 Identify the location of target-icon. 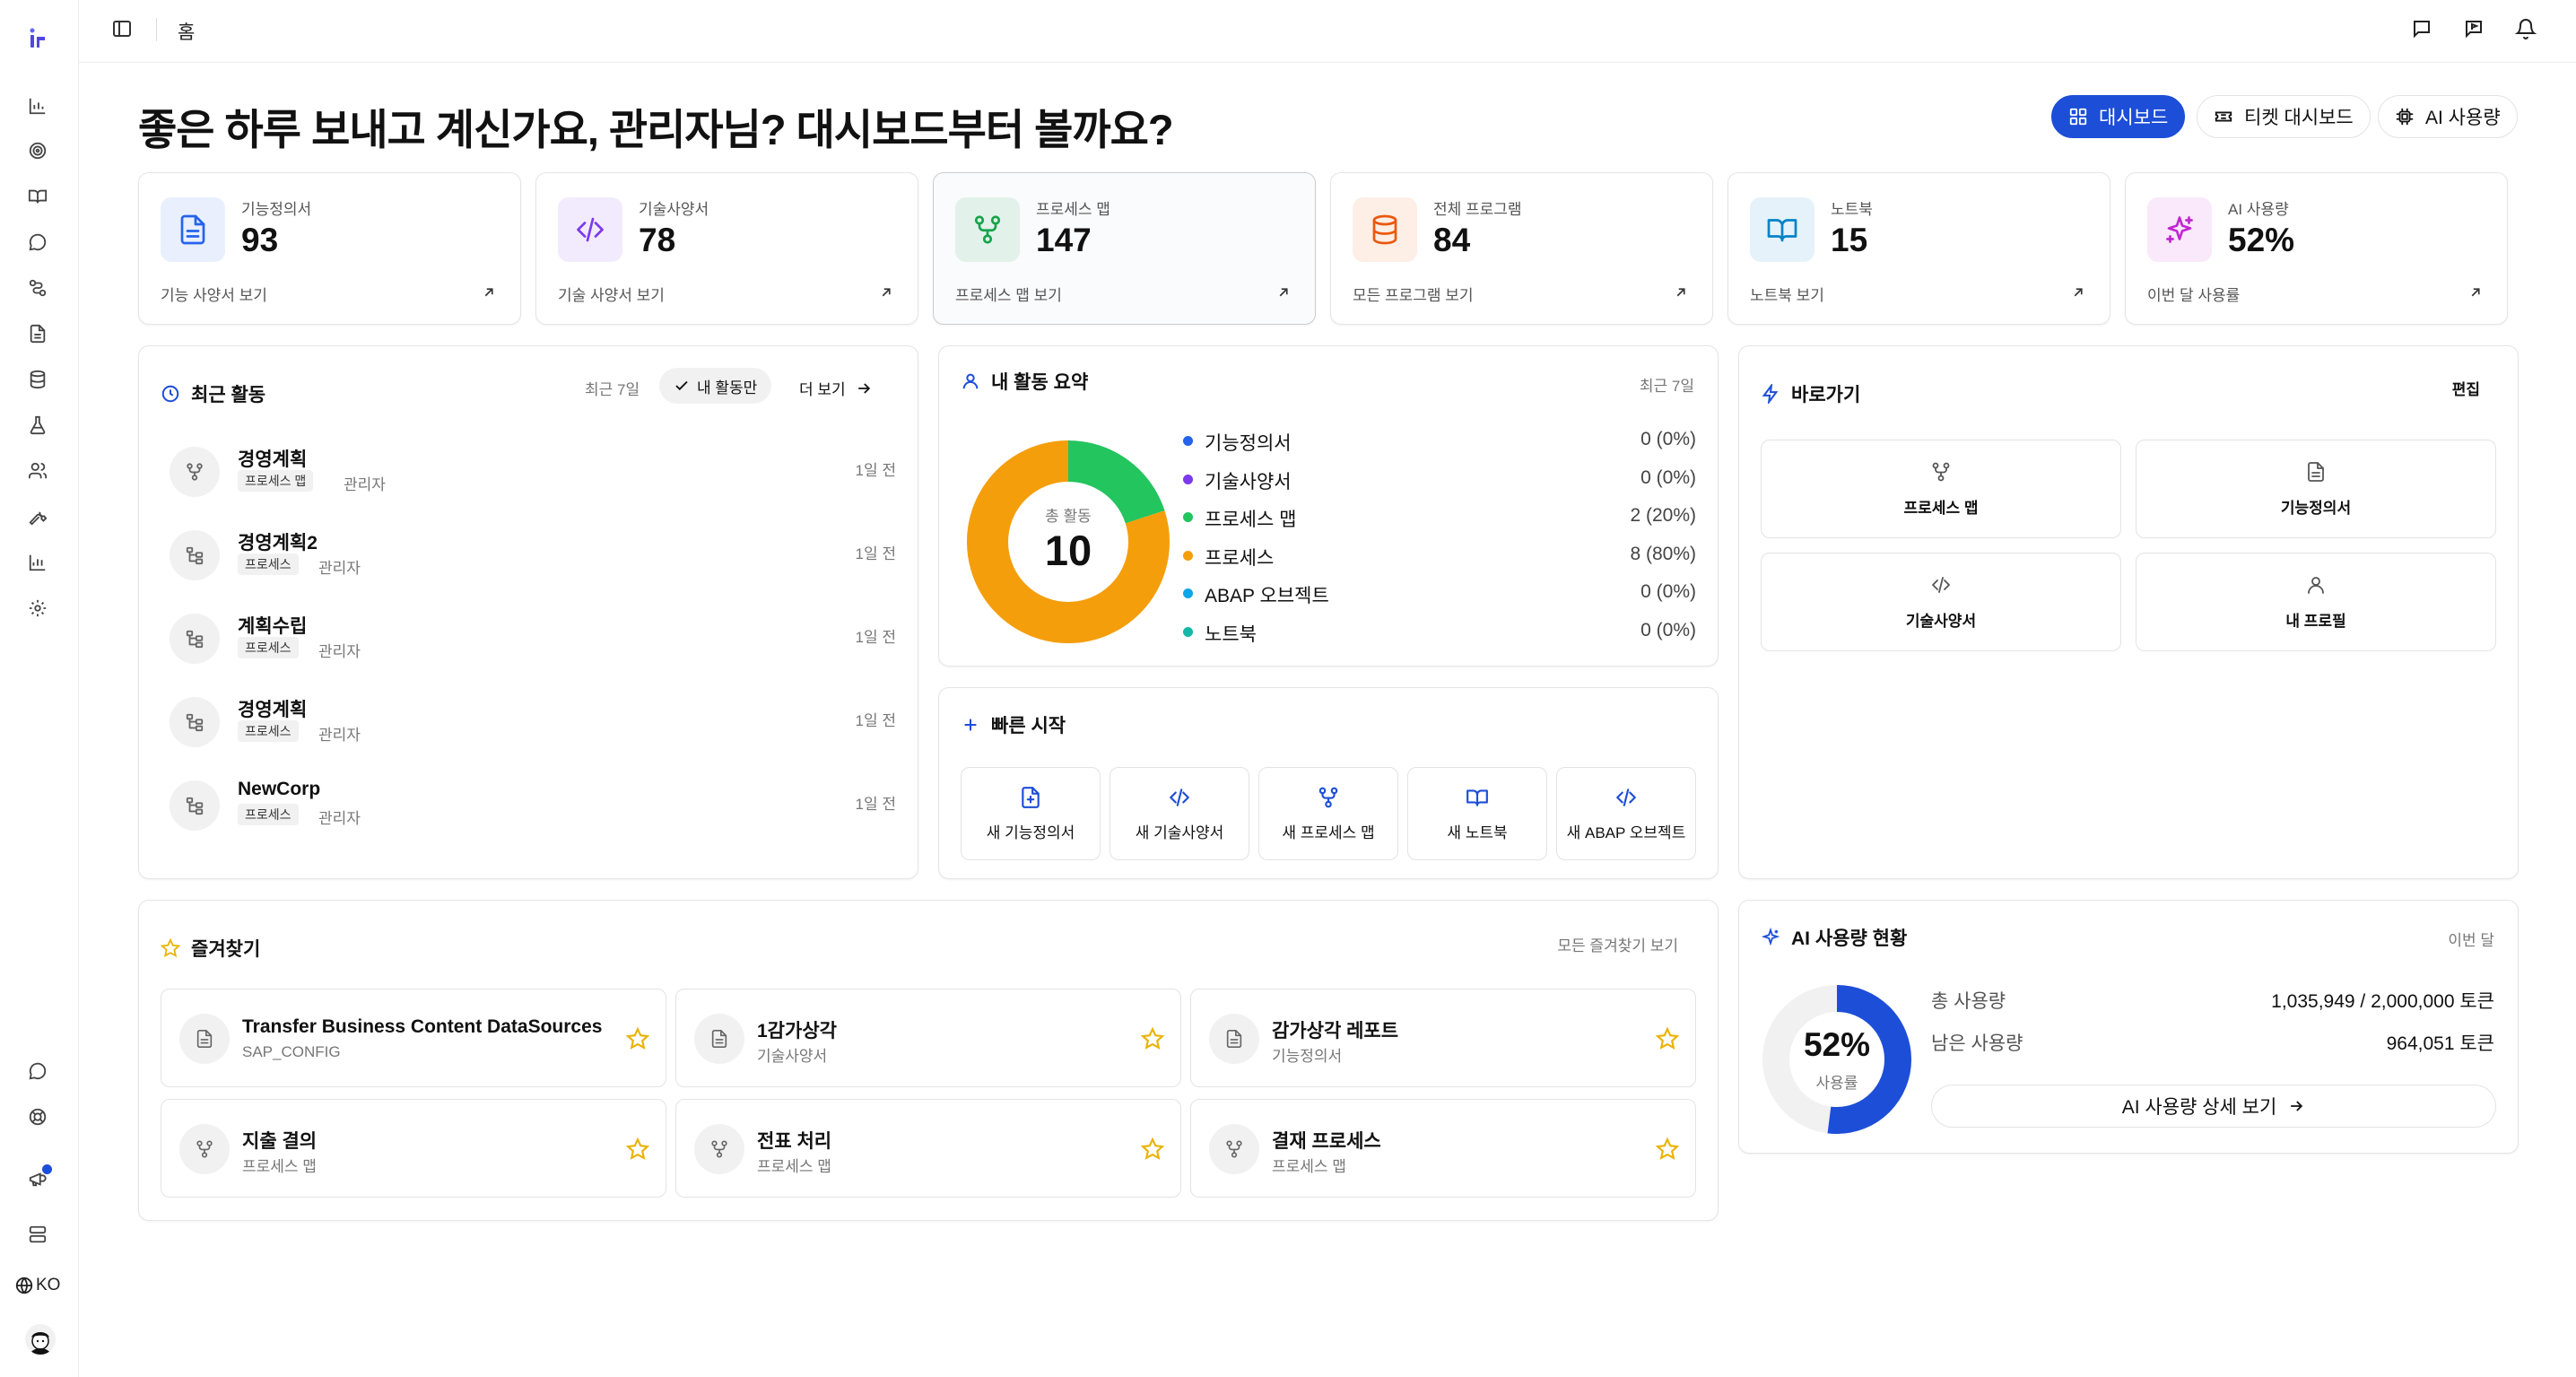
(37, 150).